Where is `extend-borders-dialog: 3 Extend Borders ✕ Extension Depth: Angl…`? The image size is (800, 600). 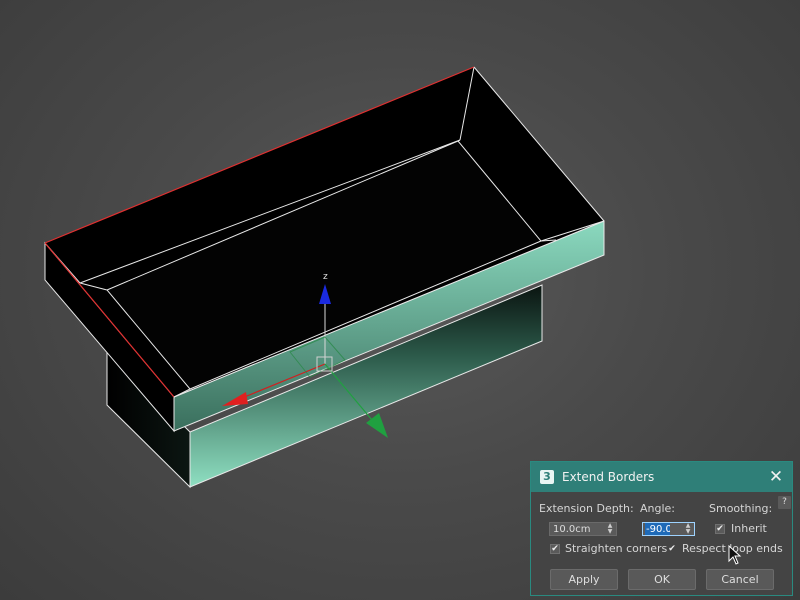
extend-borders-dialog: 3 Extend Borders ✕ Extension Depth: Angl… is located at coordinates (661, 528).